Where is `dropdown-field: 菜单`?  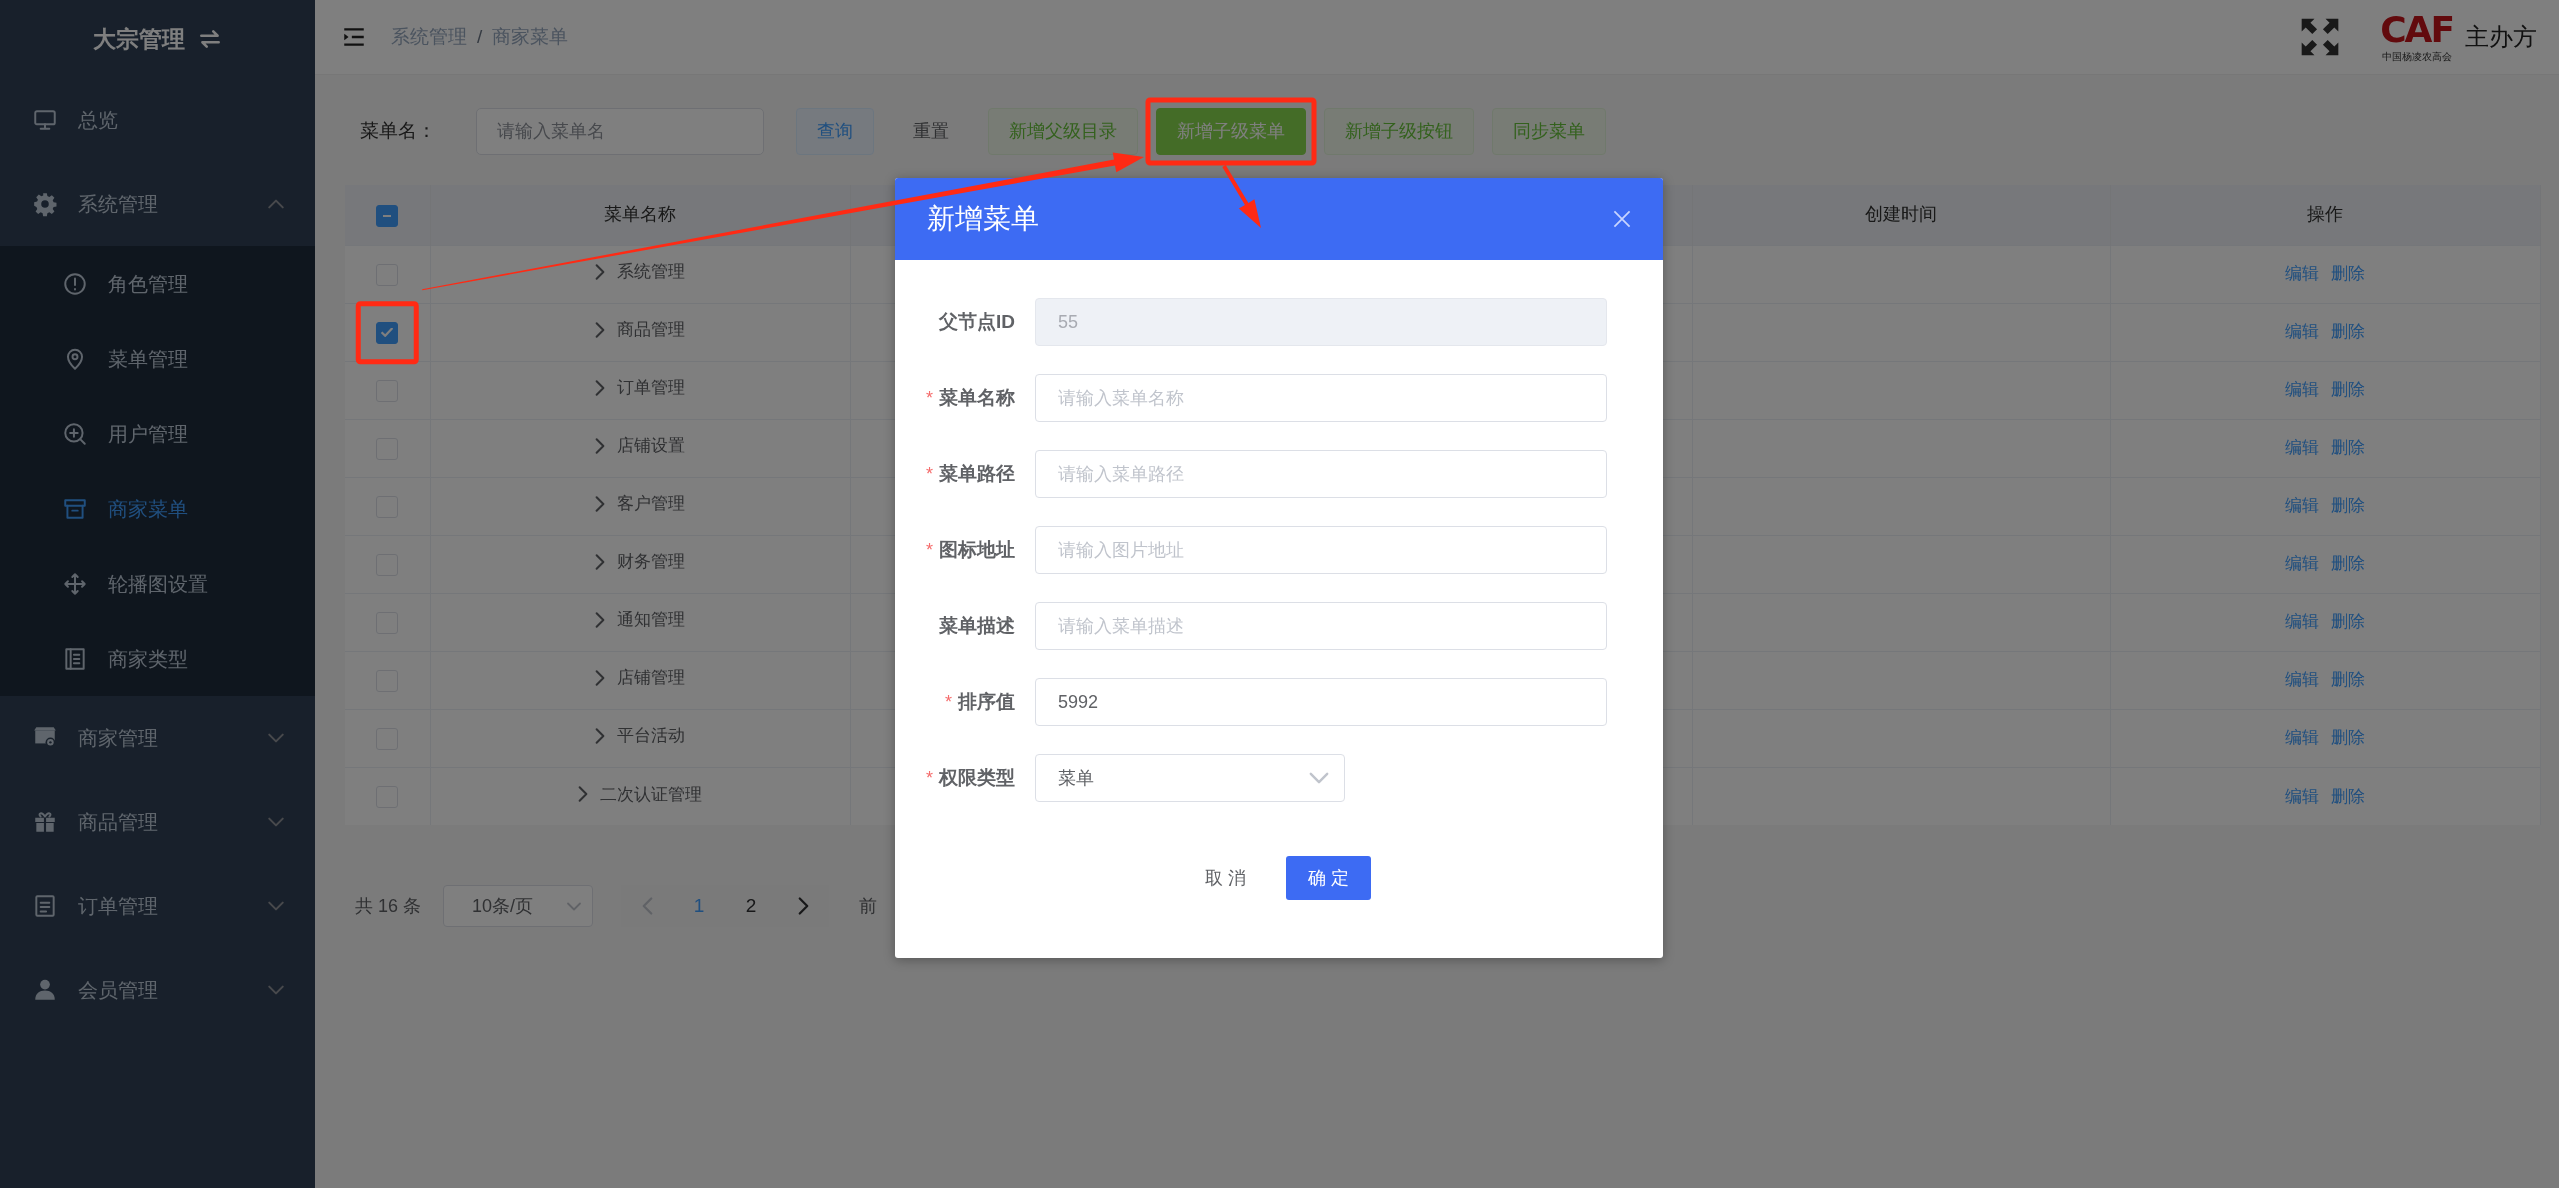
dropdown-field: 菜单 is located at coordinates (1190, 778).